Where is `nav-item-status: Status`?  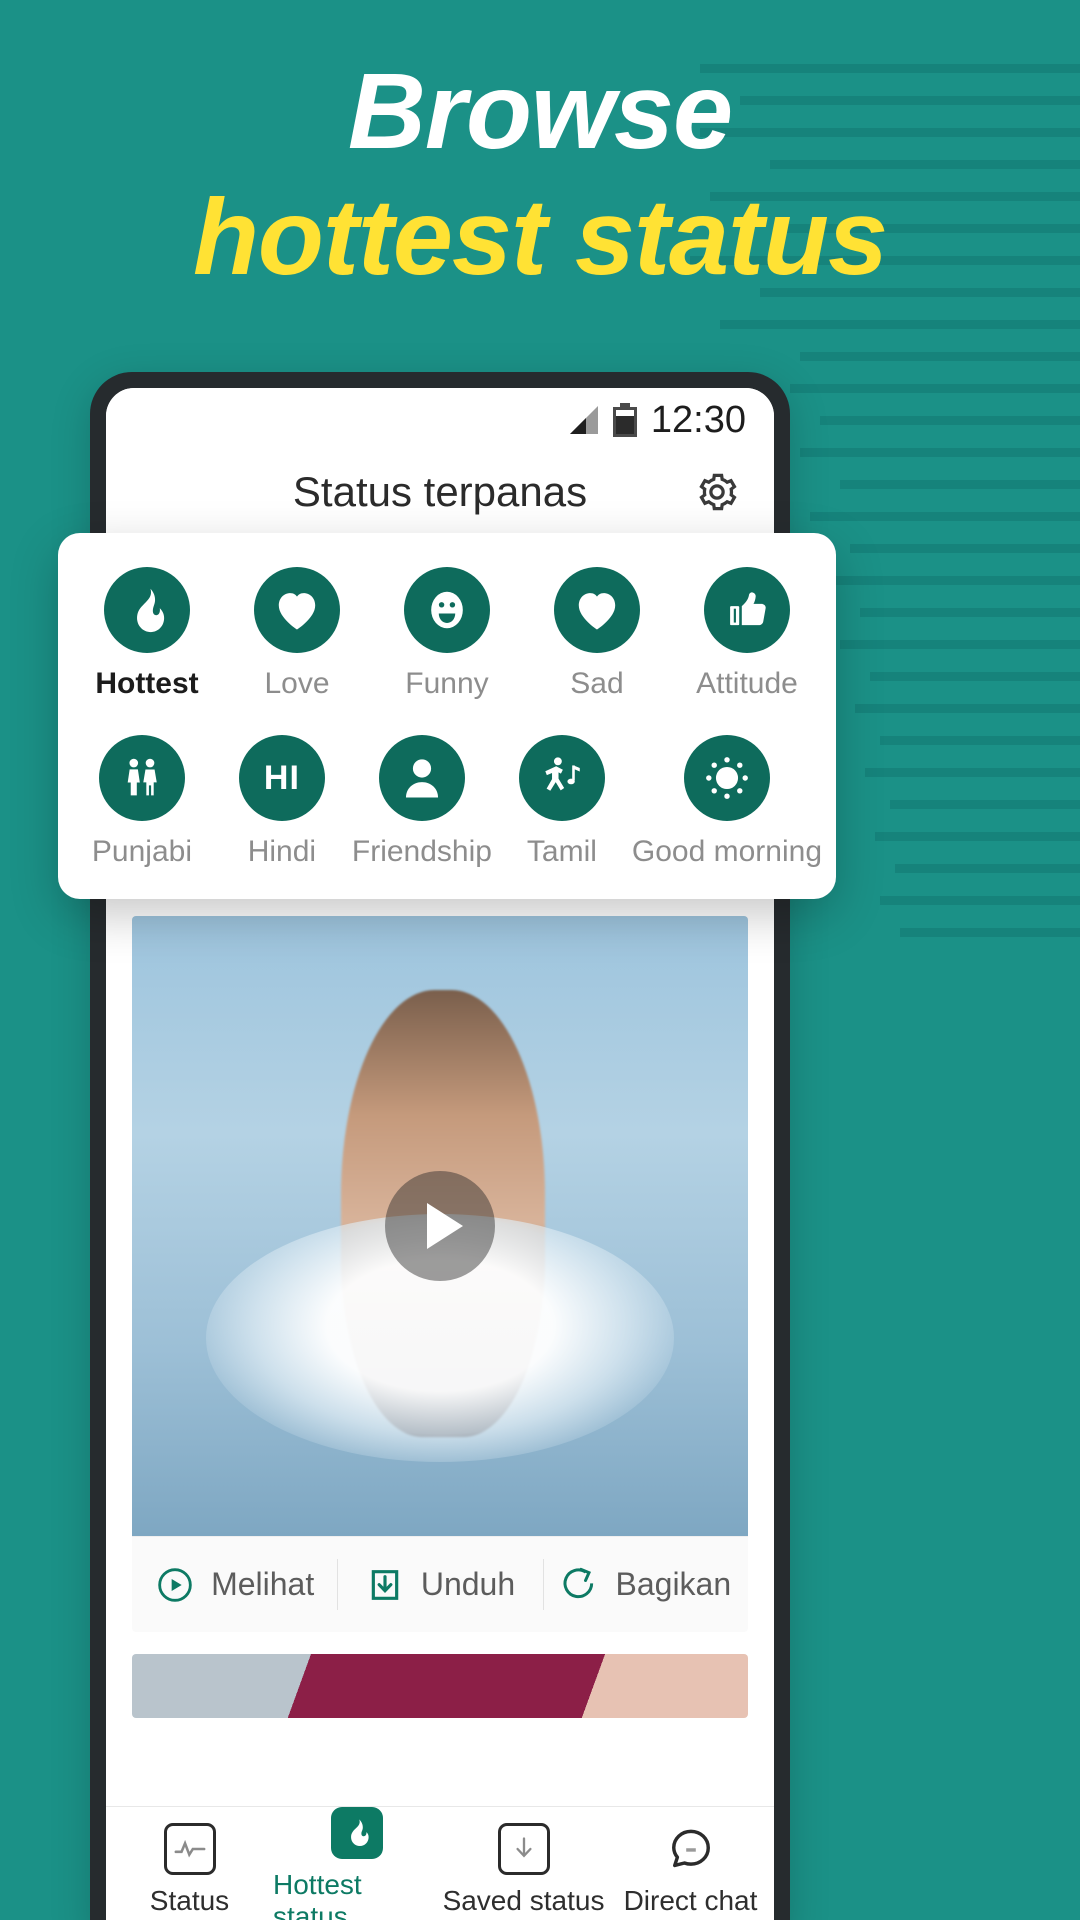 nav-item-status: Status is located at coordinates (189, 1869).